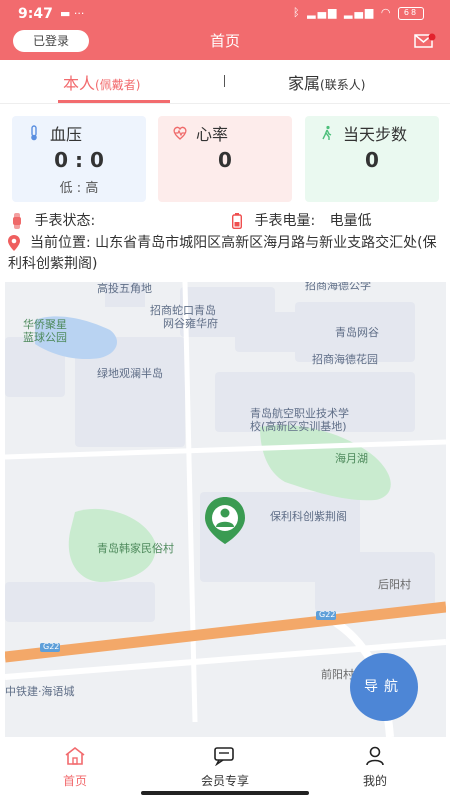 The width and height of the screenshot is (450, 800). I want to click on status-right-icons: ᛒ ▂▄▆ ▂▄▆ ◠ 68, so click(358, 13).